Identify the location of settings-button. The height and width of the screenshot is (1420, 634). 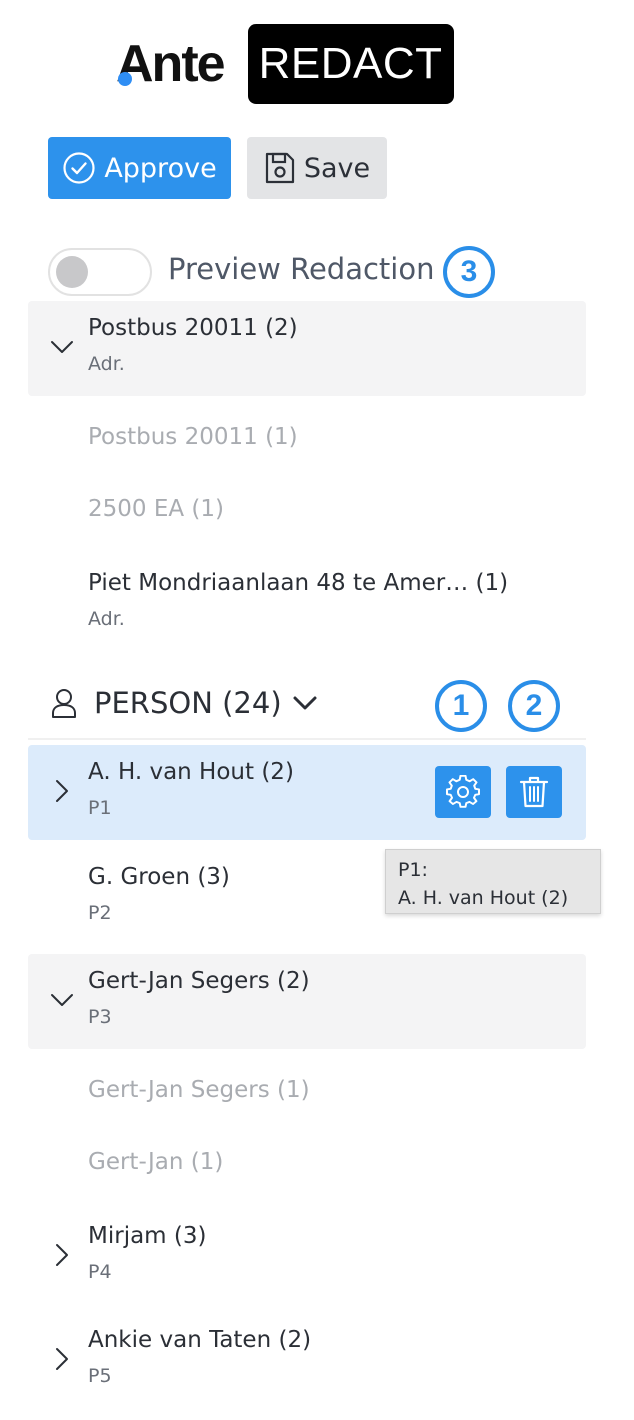
(463, 792).